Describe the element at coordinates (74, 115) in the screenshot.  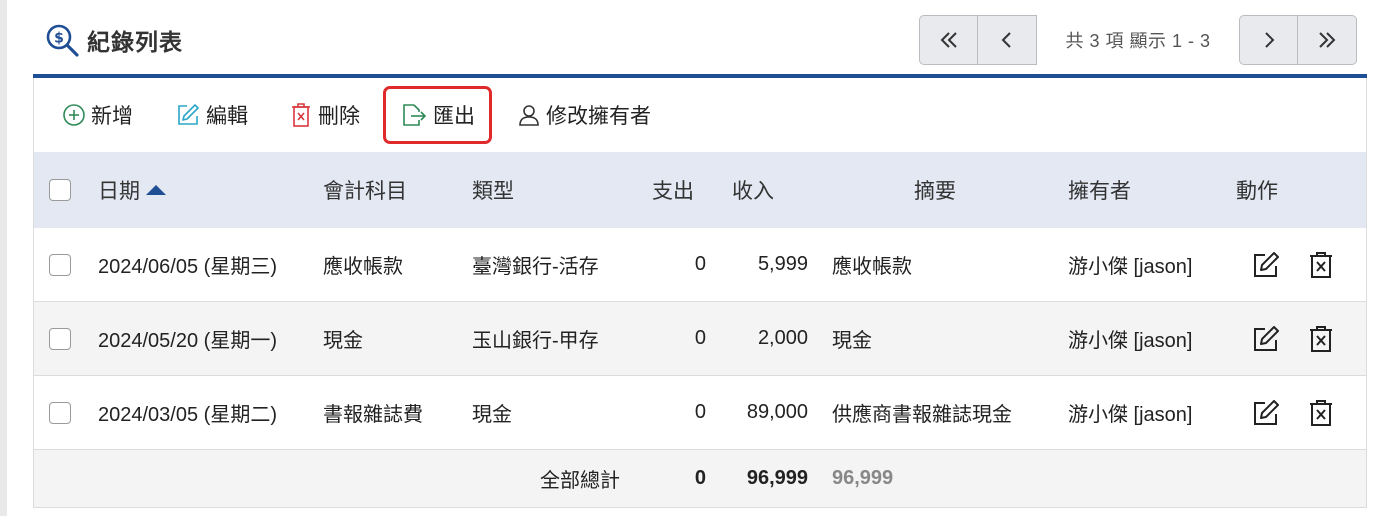
I see `plus-circle-icon` at that location.